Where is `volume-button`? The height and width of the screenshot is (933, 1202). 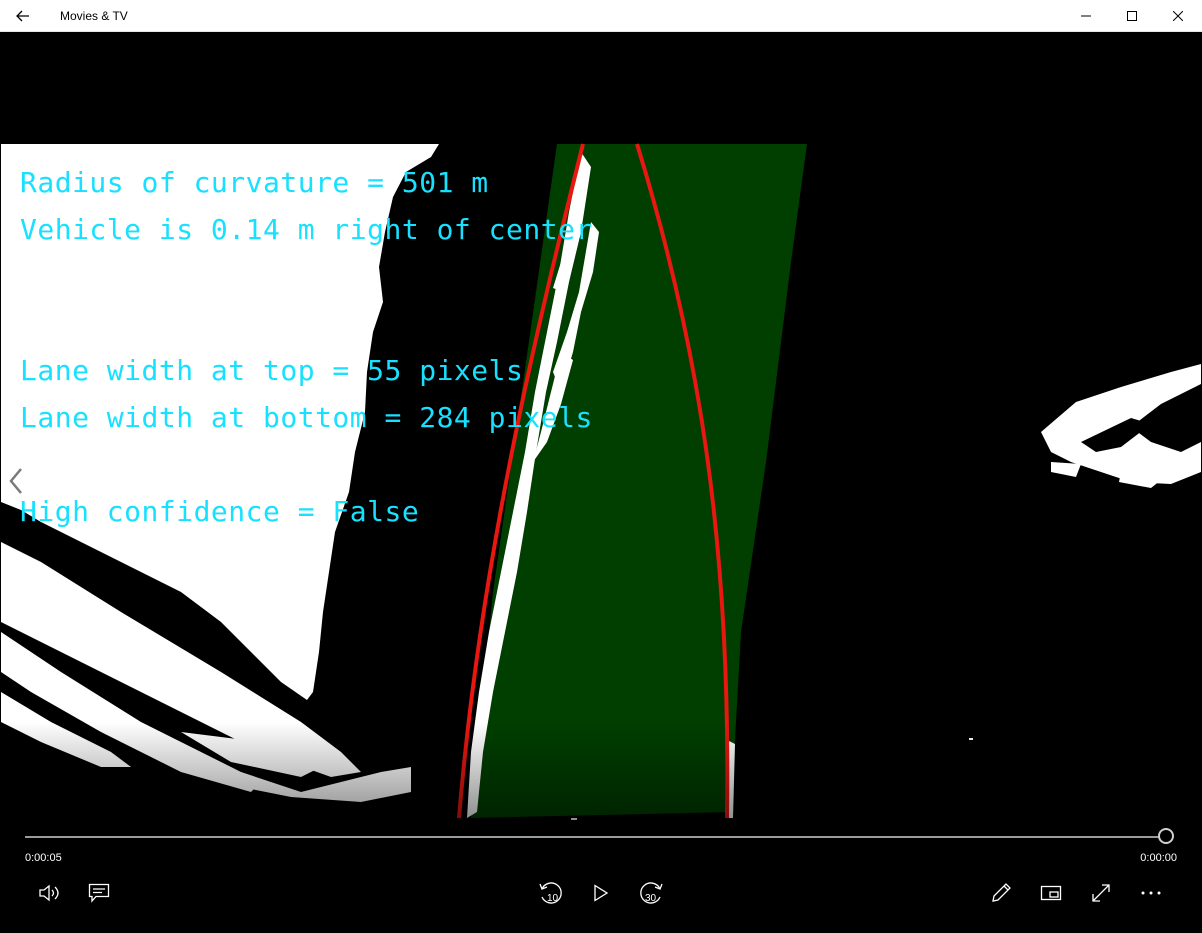 volume-button is located at coordinates (49, 893).